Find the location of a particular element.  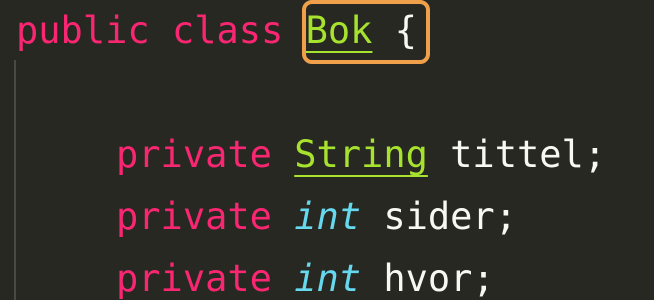

code-line-field-hvor: private int hvor; is located at coordinates (305, 274).